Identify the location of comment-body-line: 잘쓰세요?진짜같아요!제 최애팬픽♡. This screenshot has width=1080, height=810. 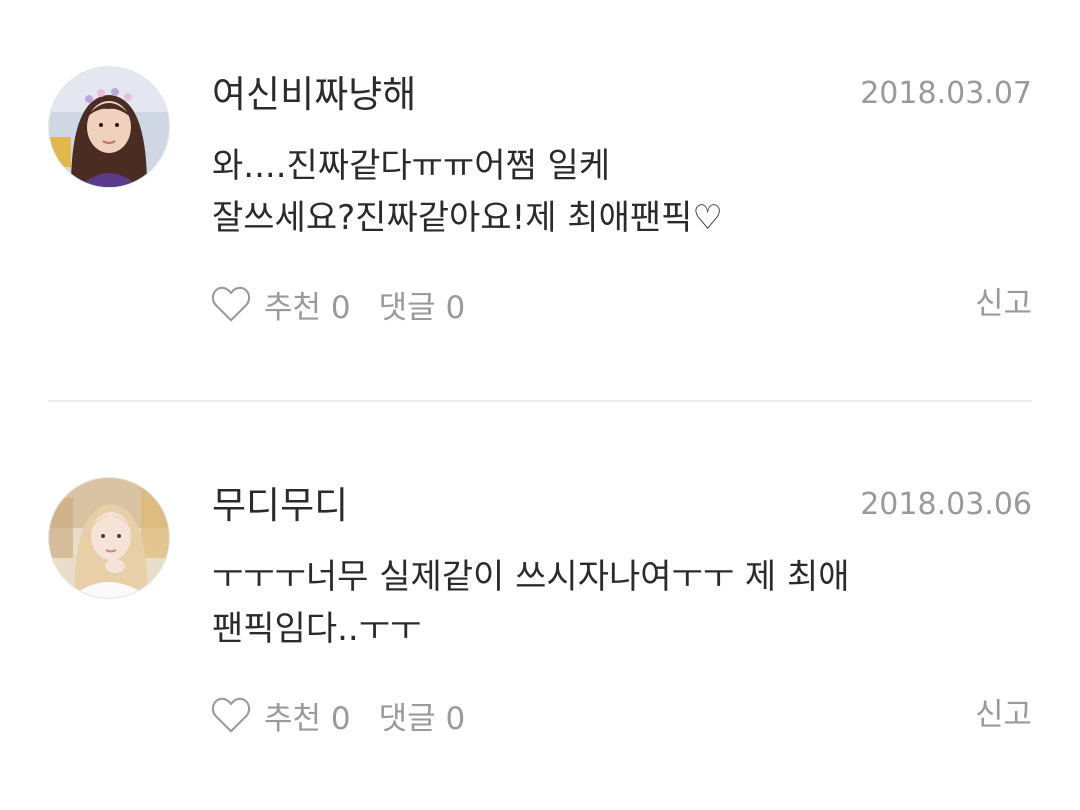
(467, 218).